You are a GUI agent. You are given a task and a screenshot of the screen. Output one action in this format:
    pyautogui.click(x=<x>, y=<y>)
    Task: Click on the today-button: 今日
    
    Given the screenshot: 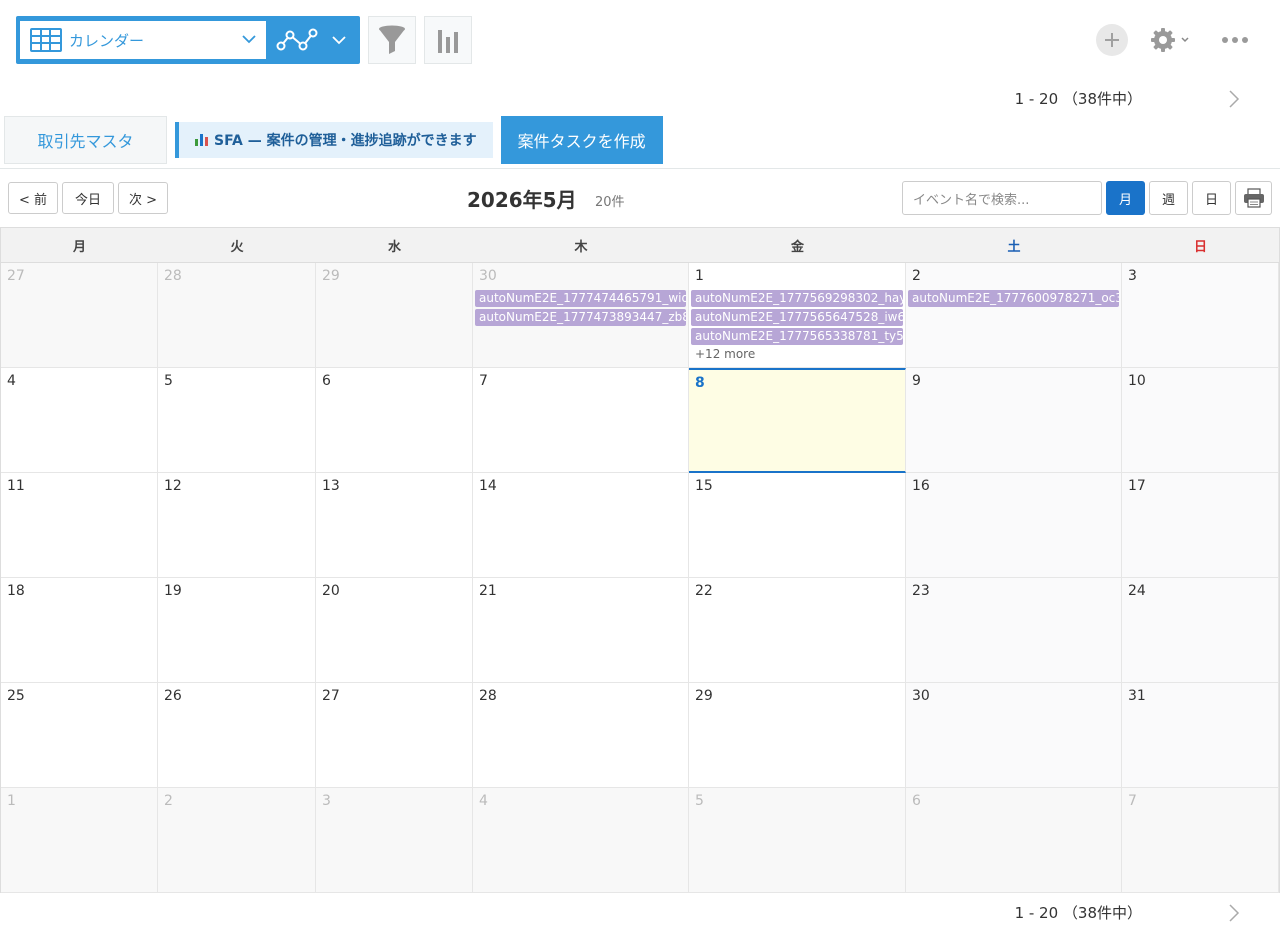 What is the action you would take?
    pyautogui.click(x=88, y=198)
    